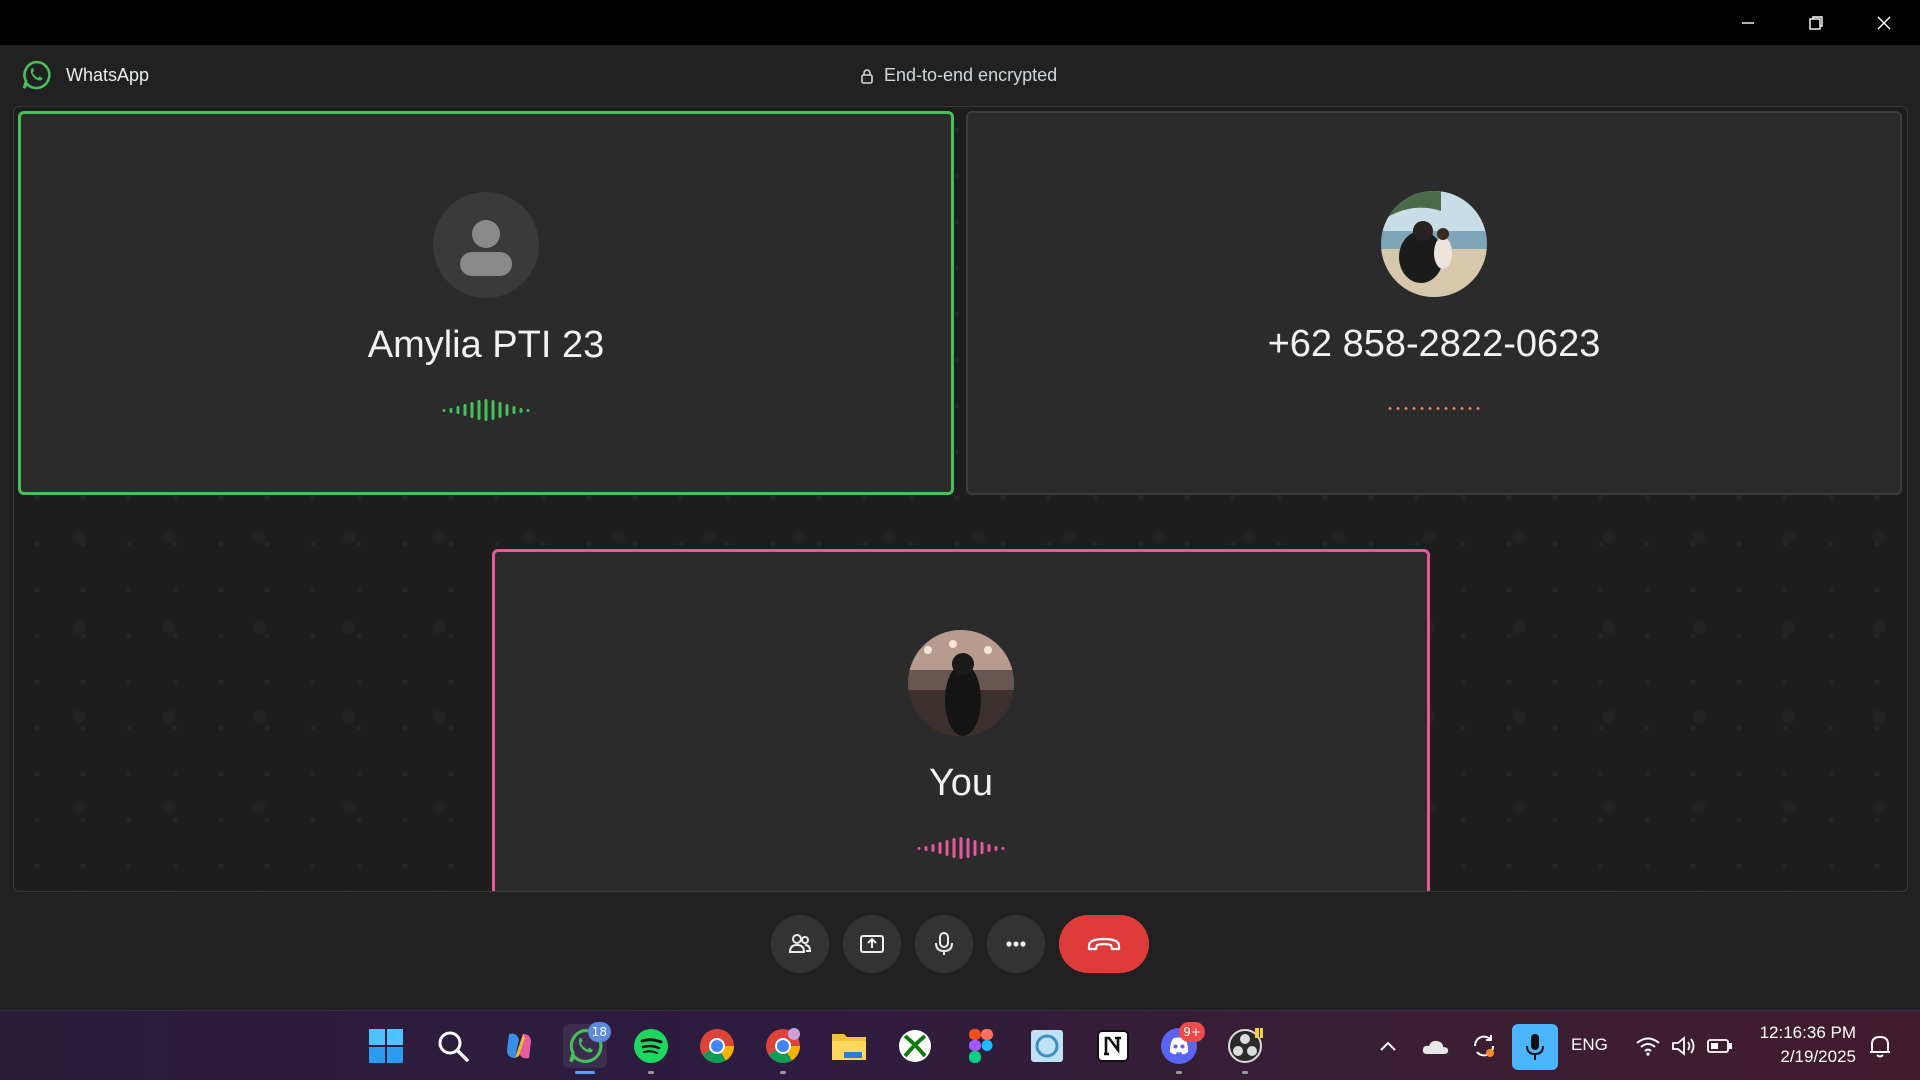  I want to click on hang-up-icon, so click(1104, 944).